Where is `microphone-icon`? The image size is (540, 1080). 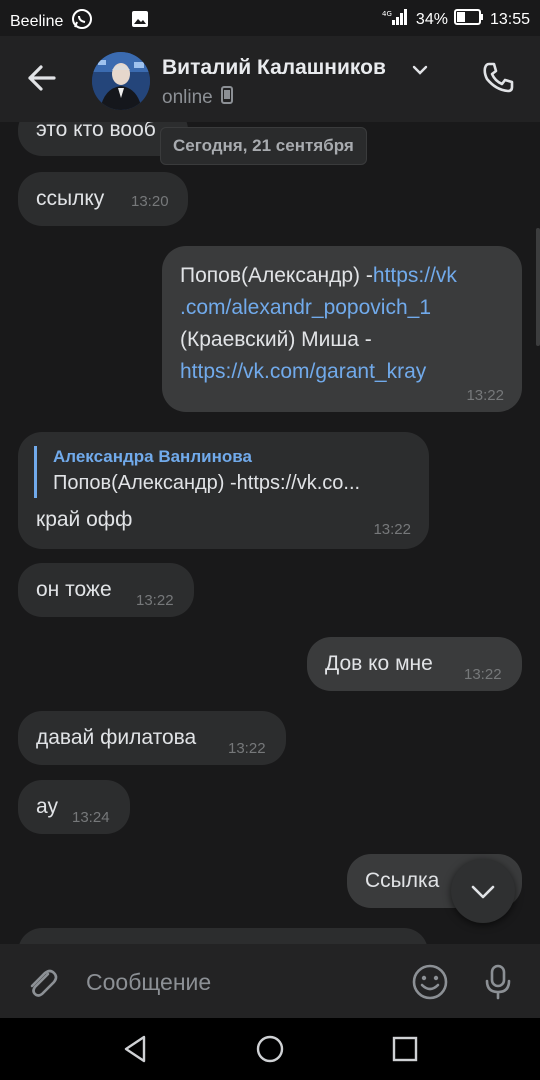
microphone-icon is located at coordinates (498, 982).